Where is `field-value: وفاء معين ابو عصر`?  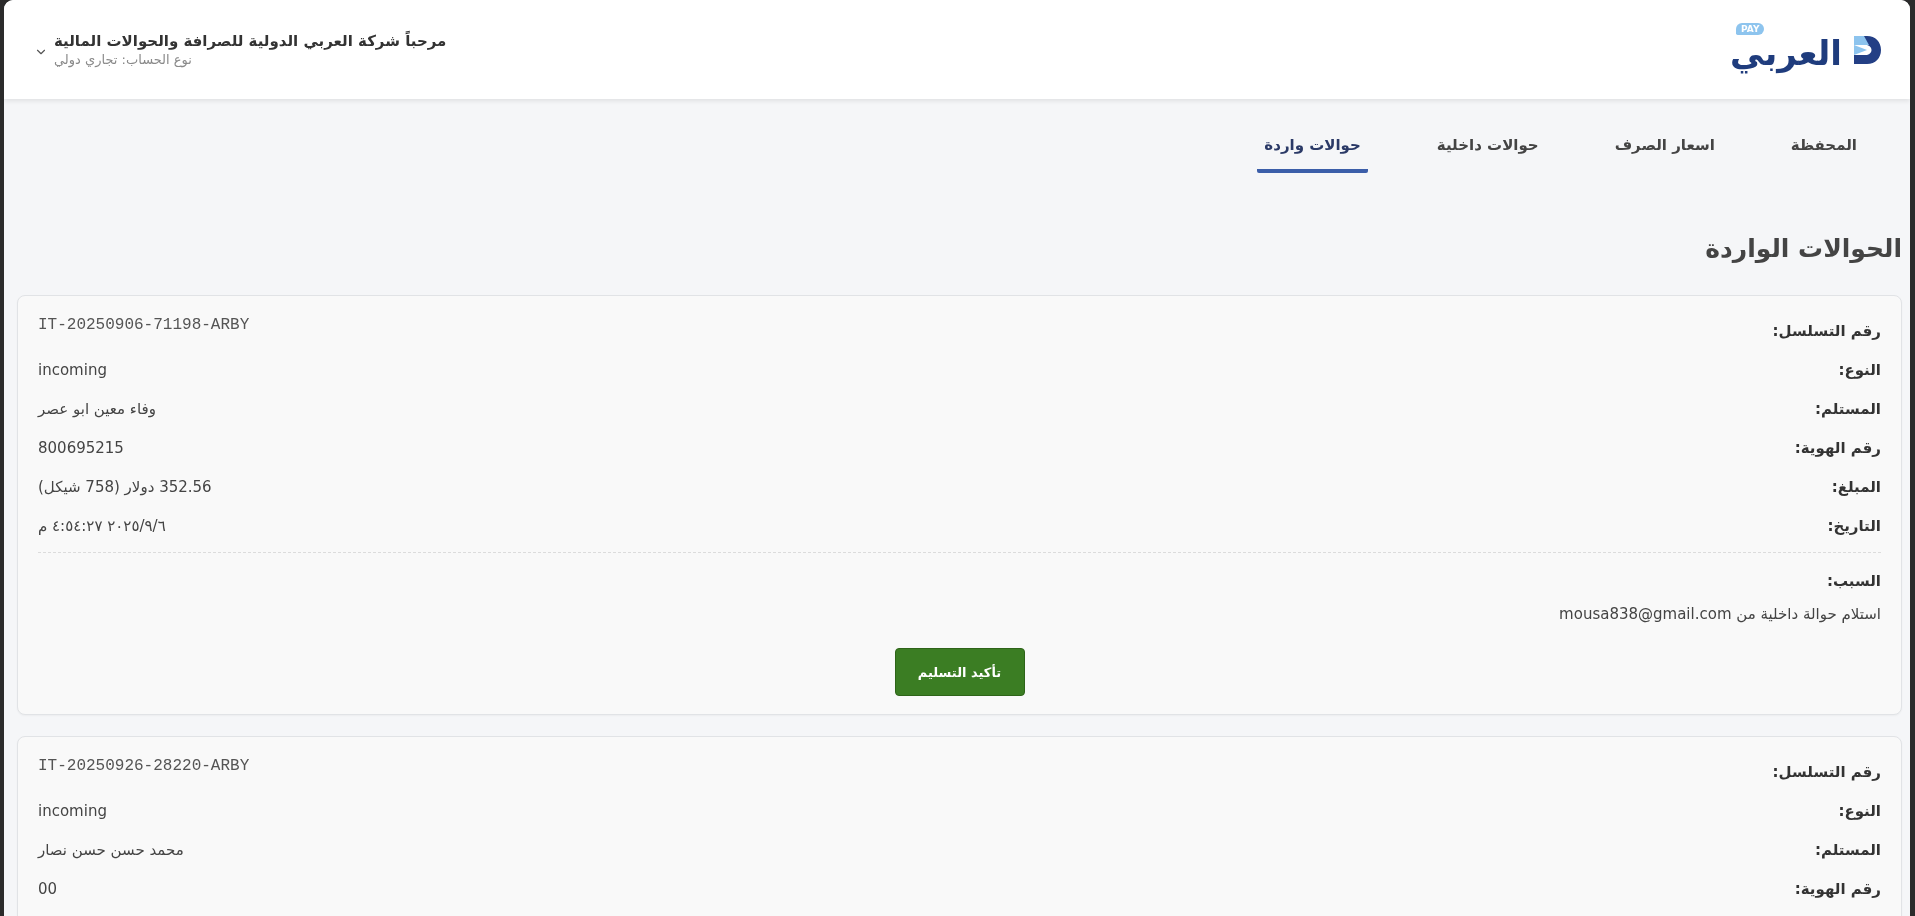
field-value: وفاء معين ابو عصر is located at coordinates (97, 409).